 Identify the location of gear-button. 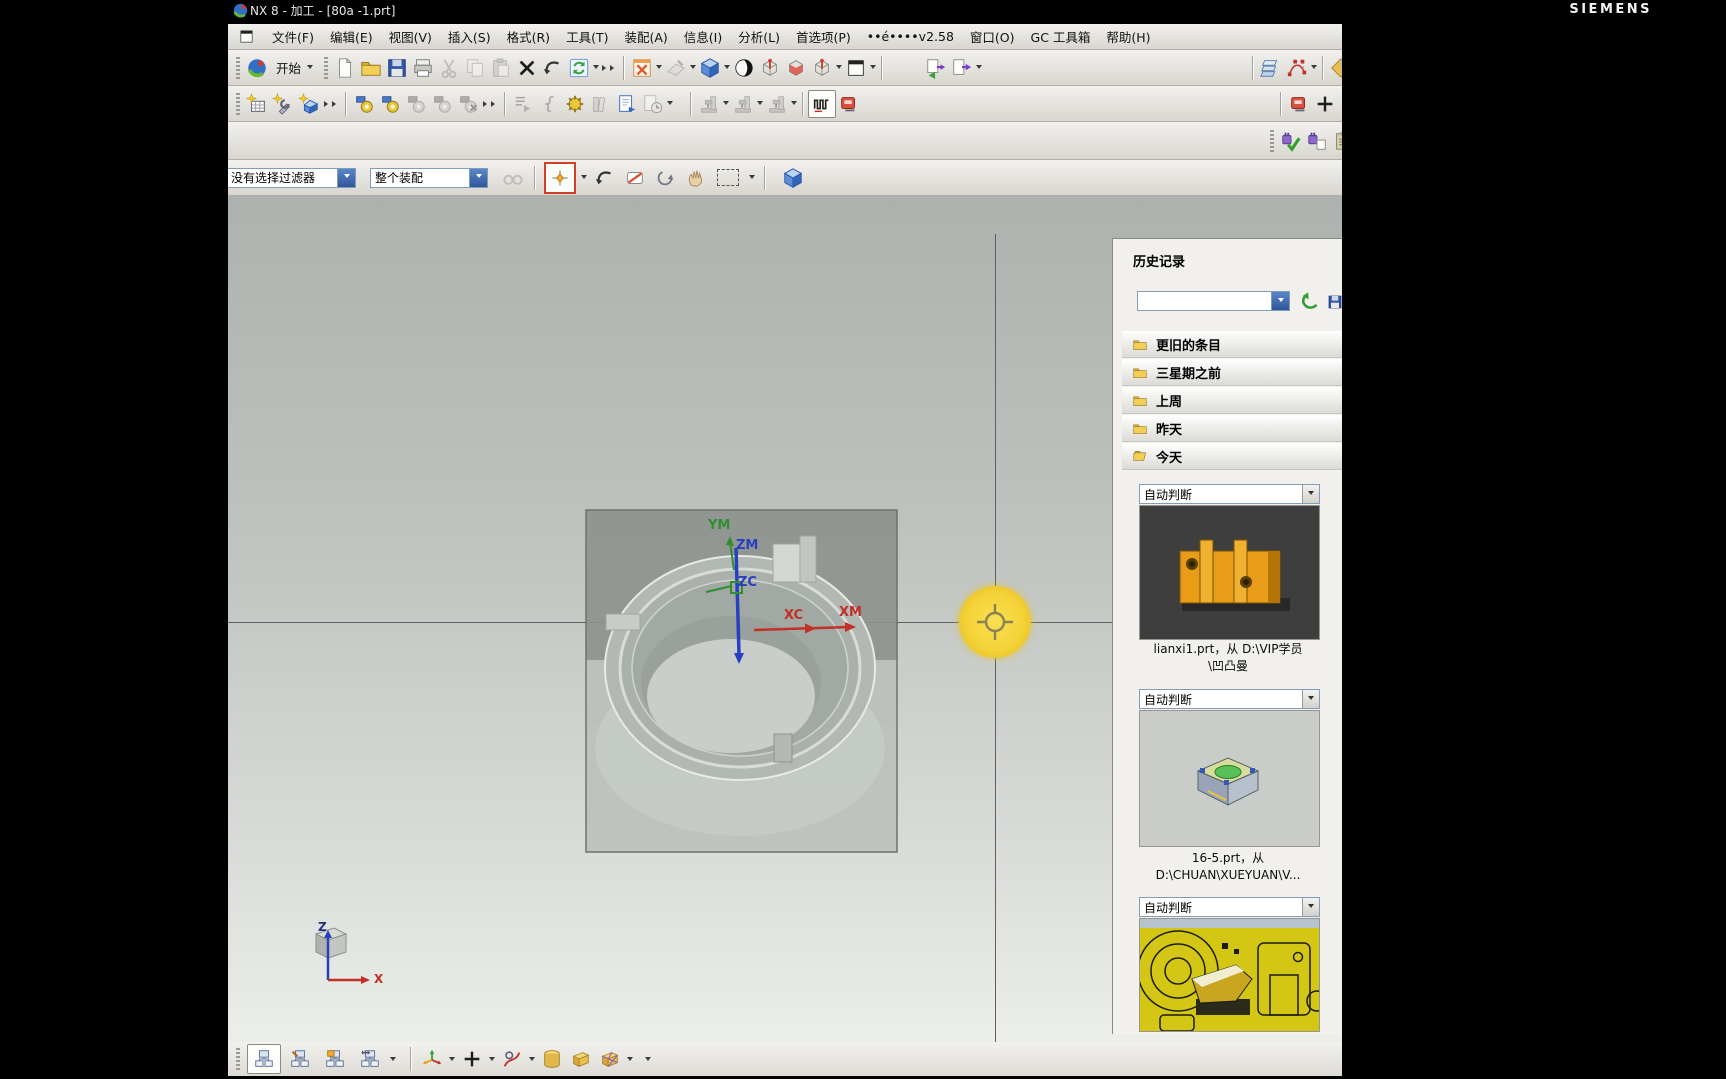
(575, 104).